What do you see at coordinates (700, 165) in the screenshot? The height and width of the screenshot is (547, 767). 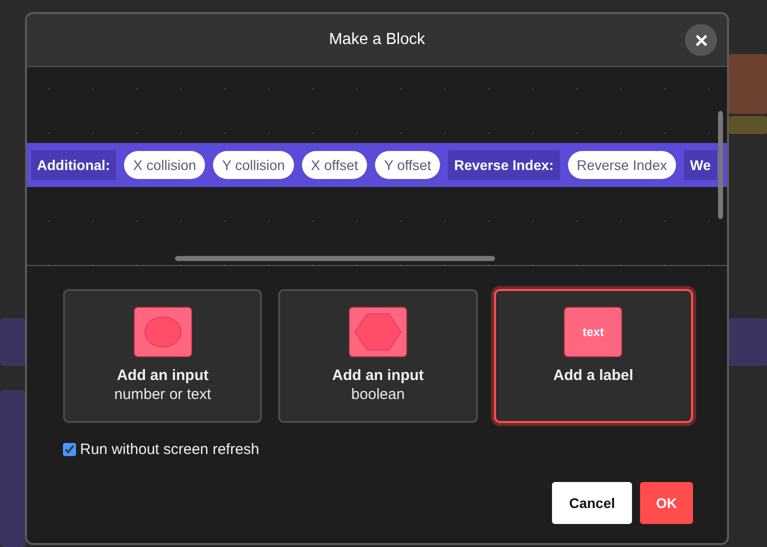 I see `block-label: We` at bounding box center [700, 165].